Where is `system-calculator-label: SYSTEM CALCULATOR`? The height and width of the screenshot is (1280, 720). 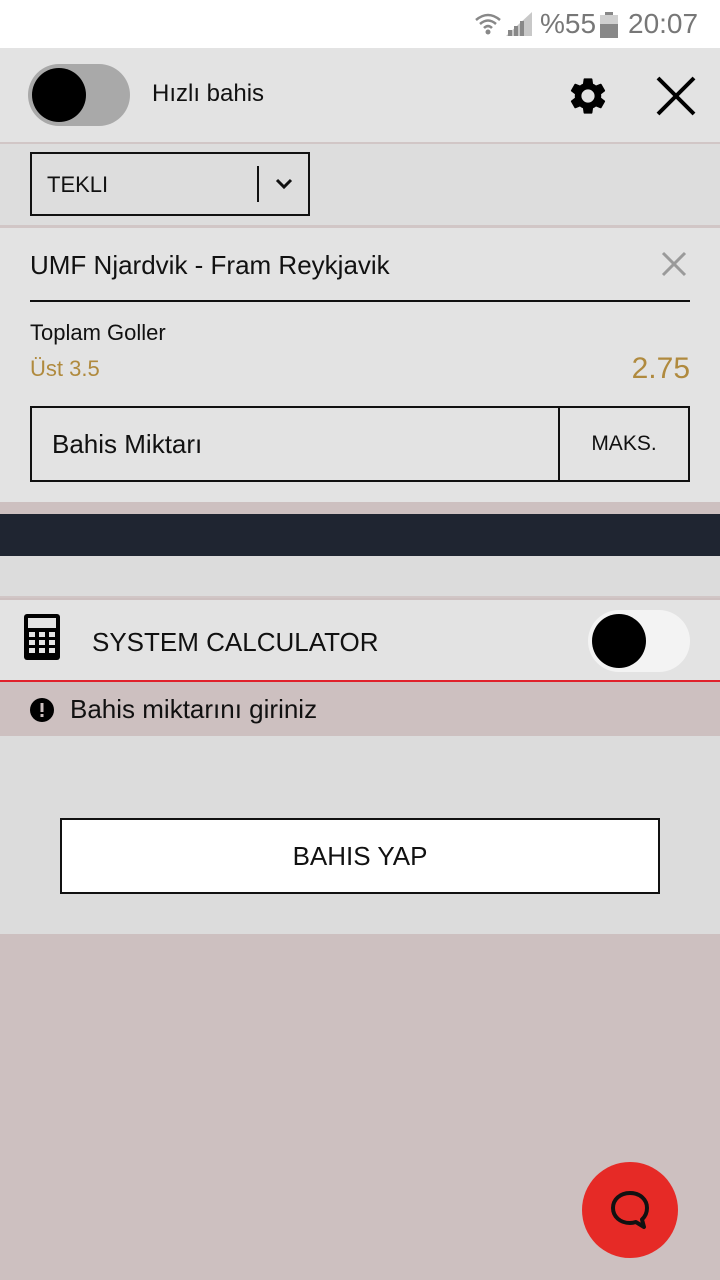
system-calculator-label: SYSTEM CALCULATOR is located at coordinates (235, 642).